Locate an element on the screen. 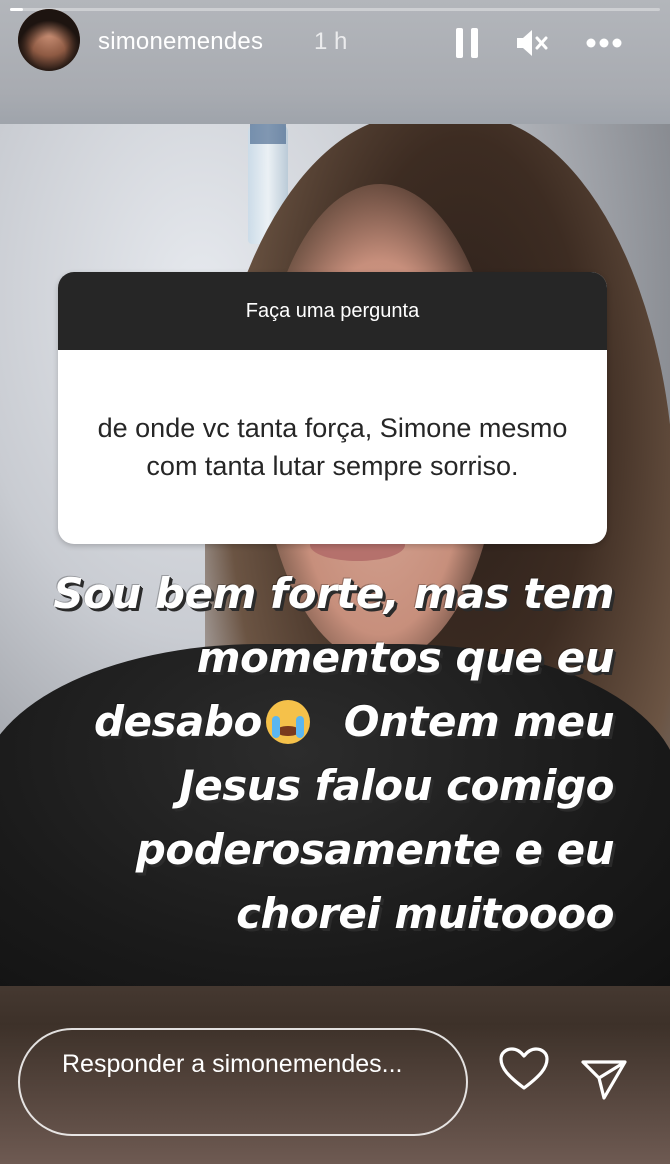  post-time: 1 h is located at coordinates (331, 41).